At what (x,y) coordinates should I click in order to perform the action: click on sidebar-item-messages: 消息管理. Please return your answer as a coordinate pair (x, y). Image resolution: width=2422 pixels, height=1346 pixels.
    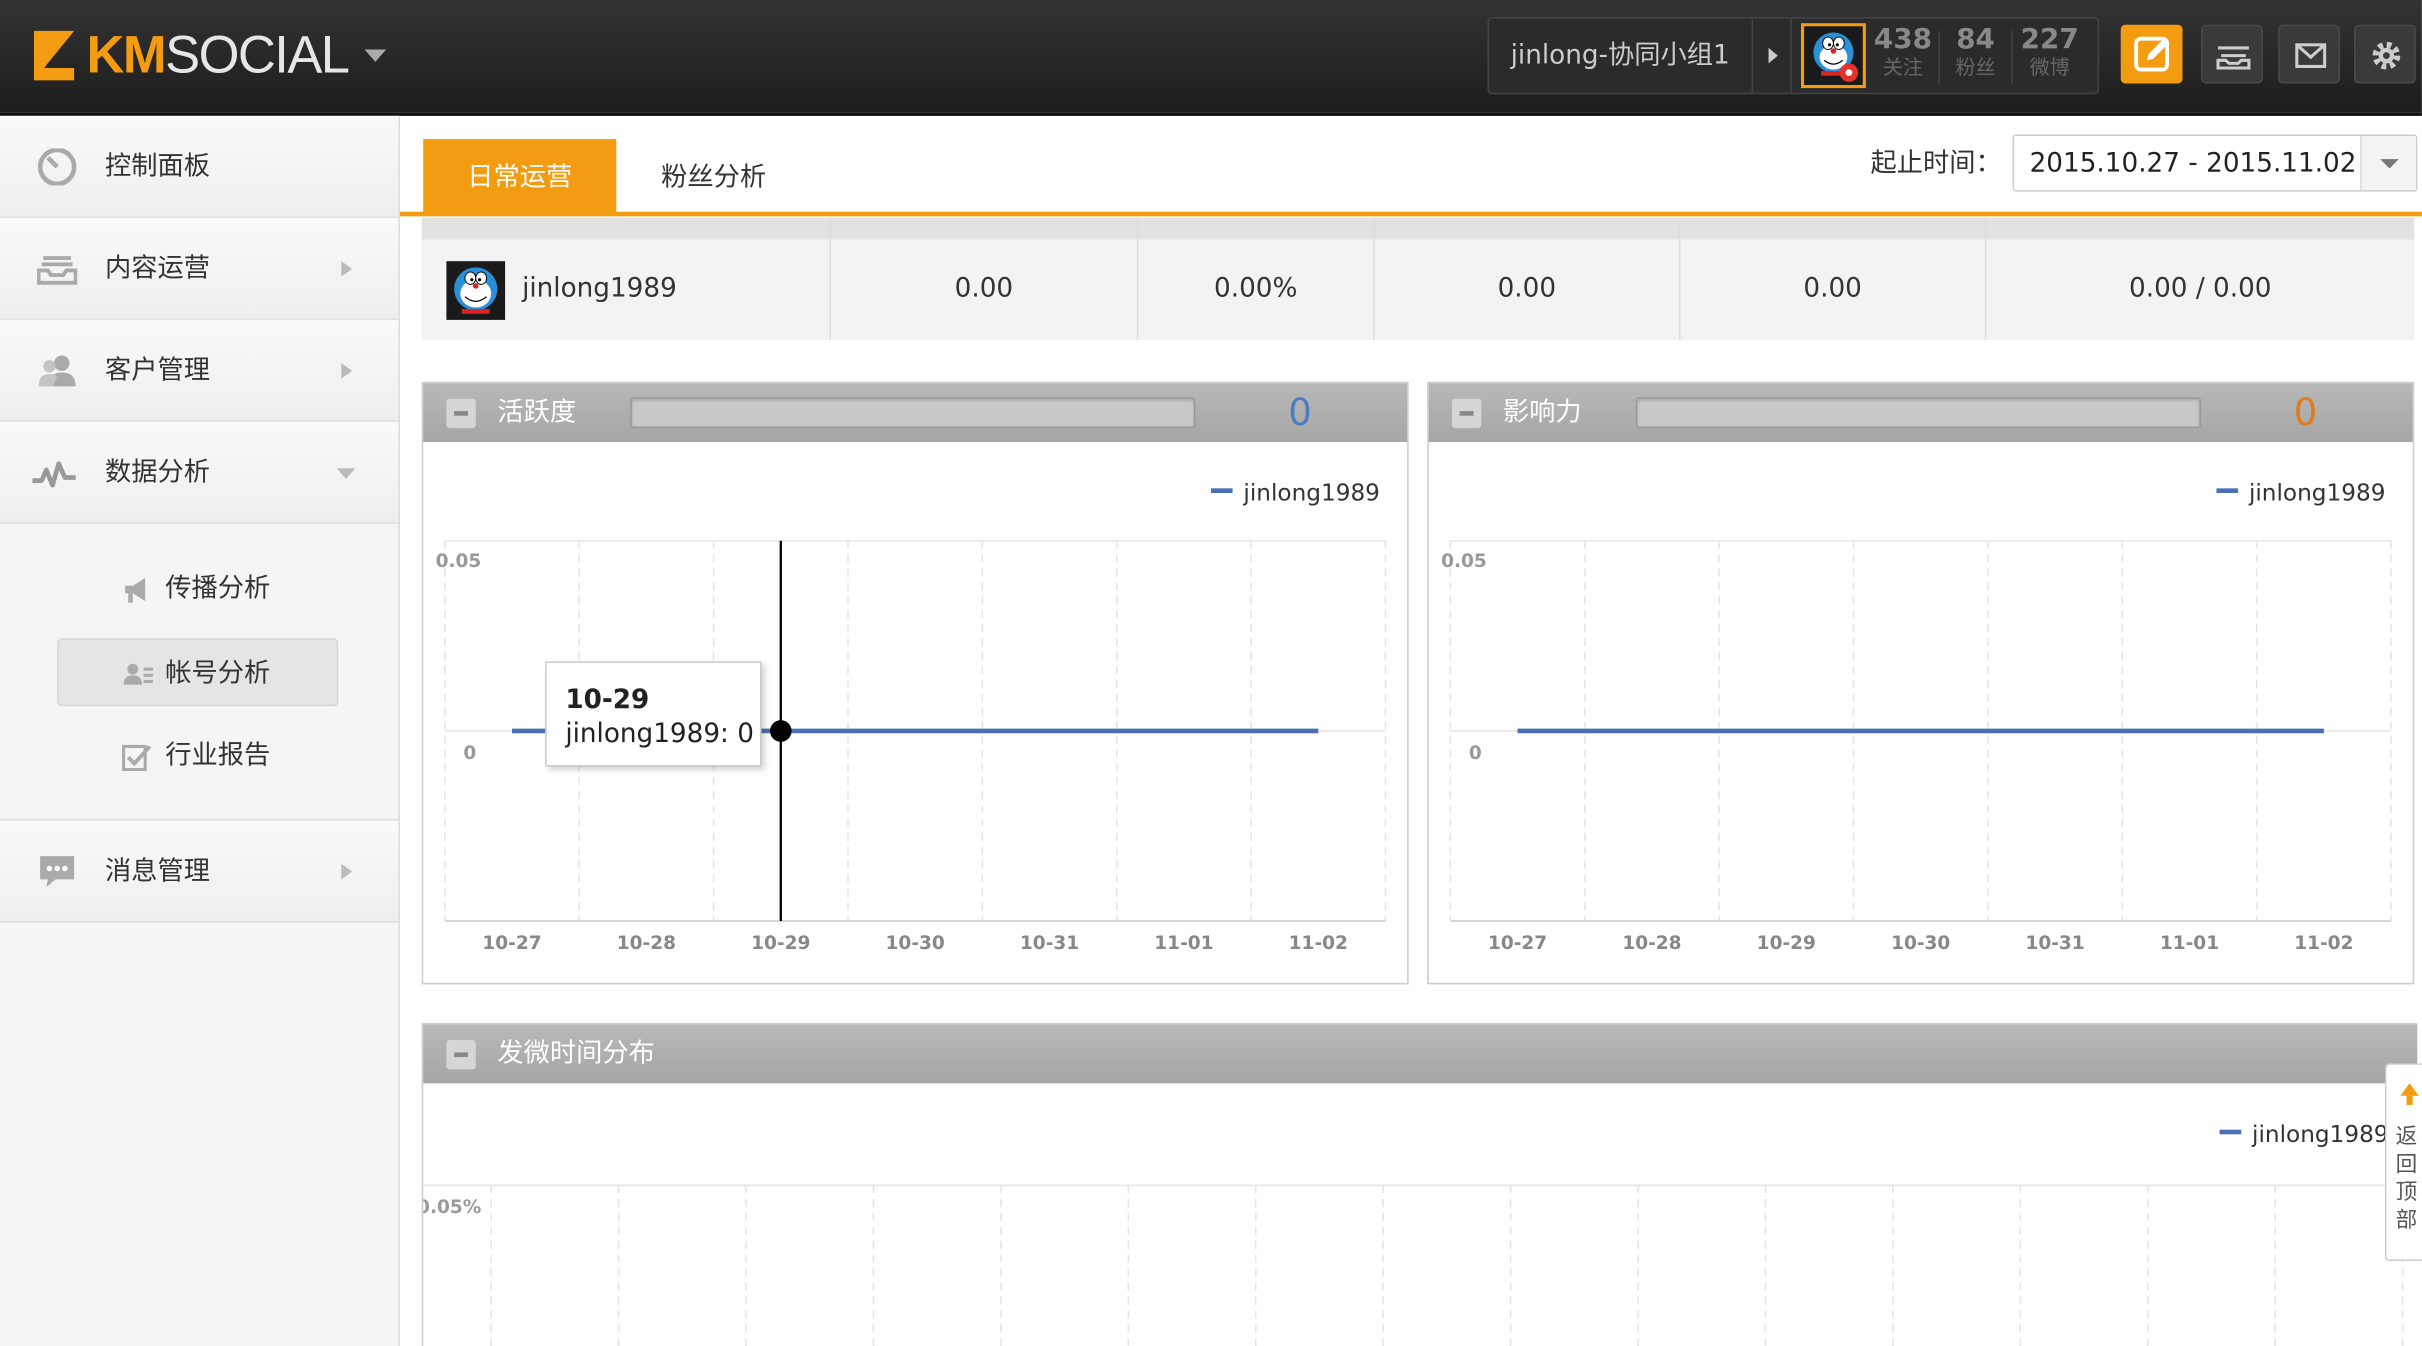
    Looking at the image, I should click on (199, 871).